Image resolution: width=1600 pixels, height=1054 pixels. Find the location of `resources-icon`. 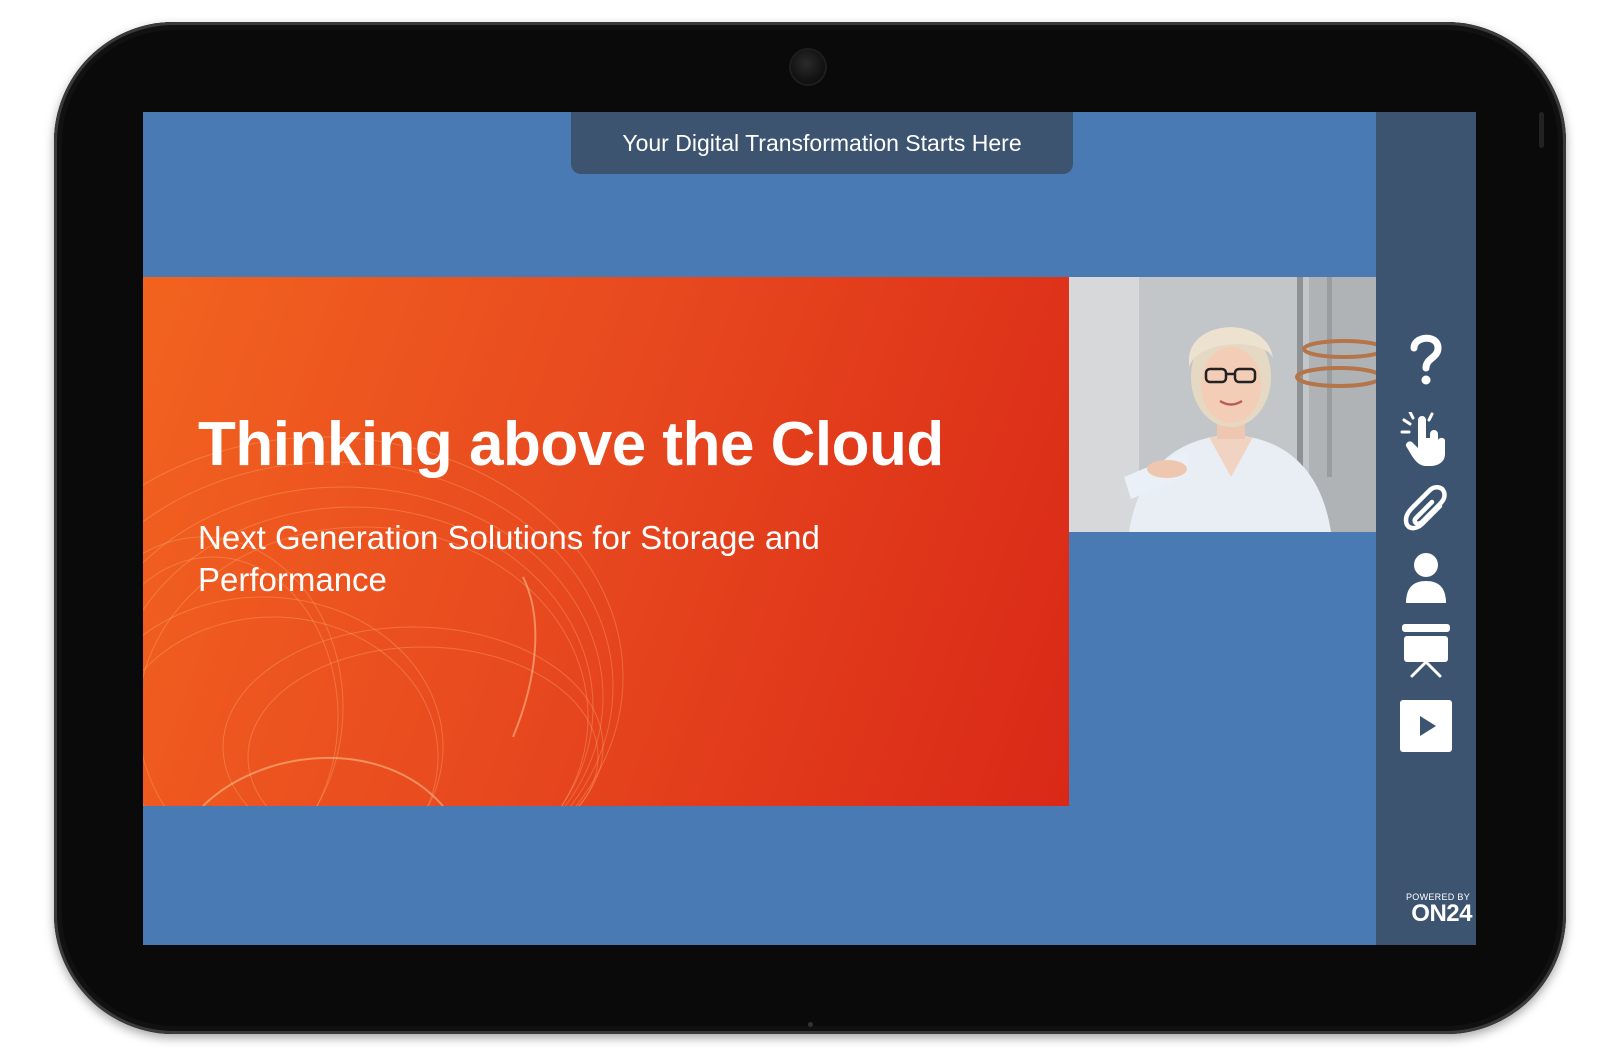

resources-icon is located at coordinates (1426, 510).